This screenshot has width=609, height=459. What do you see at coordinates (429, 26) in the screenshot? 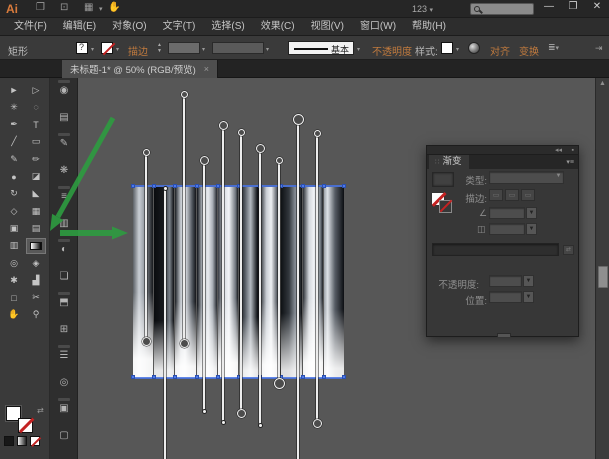
I see `menu-H: 帮助(H)` at bounding box center [429, 26].